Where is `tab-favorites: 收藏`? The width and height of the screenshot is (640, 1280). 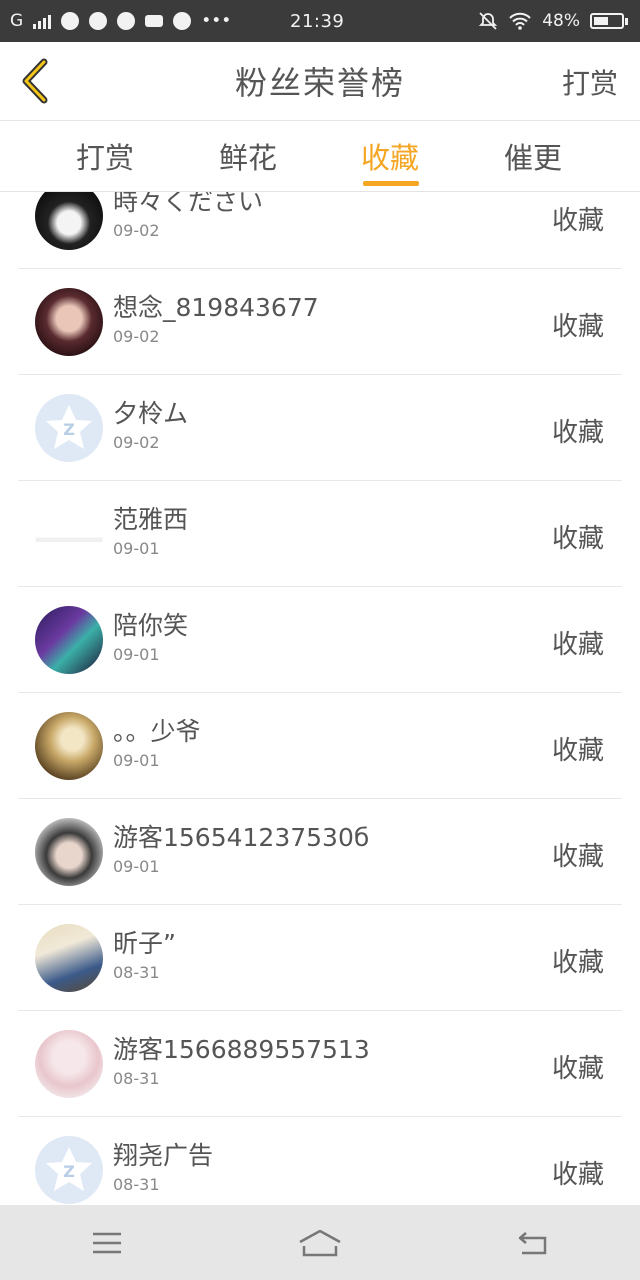 tab-favorites: 收藏 is located at coordinates (390, 156).